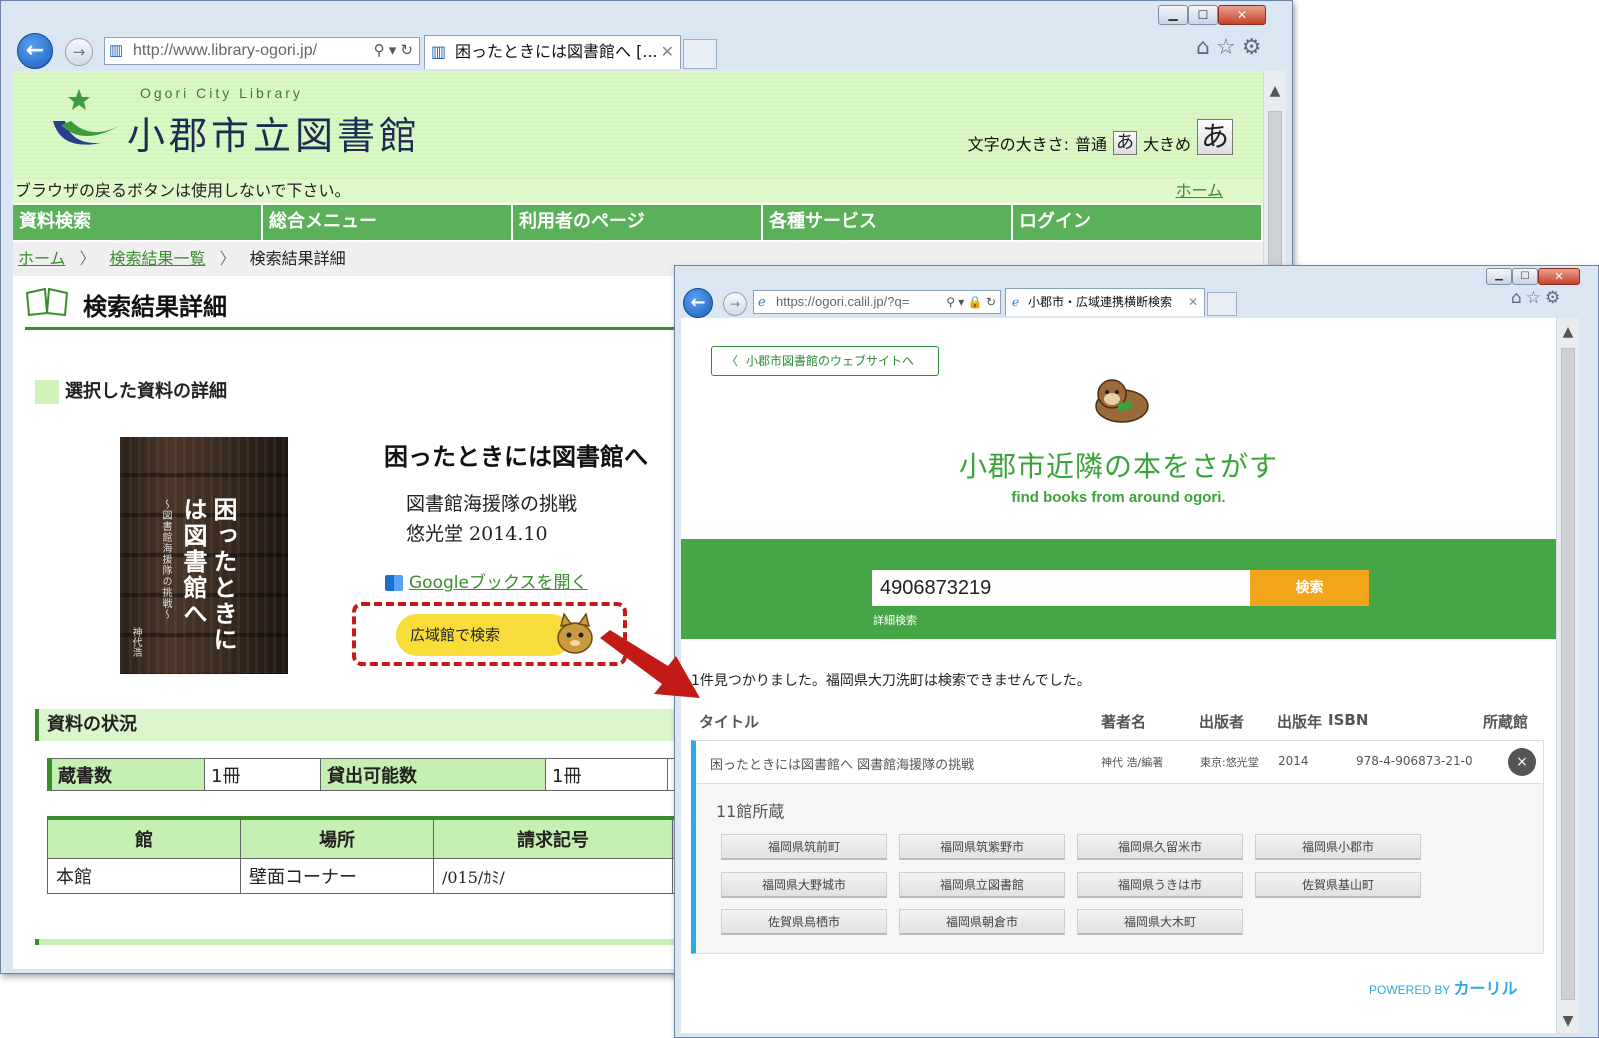 This screenshot has height=1038, width=1599. What do you see at coordinates (575, 633) in the screenshot?
I see `squirrel-mascot-icon` at bounding box center [575, 633].